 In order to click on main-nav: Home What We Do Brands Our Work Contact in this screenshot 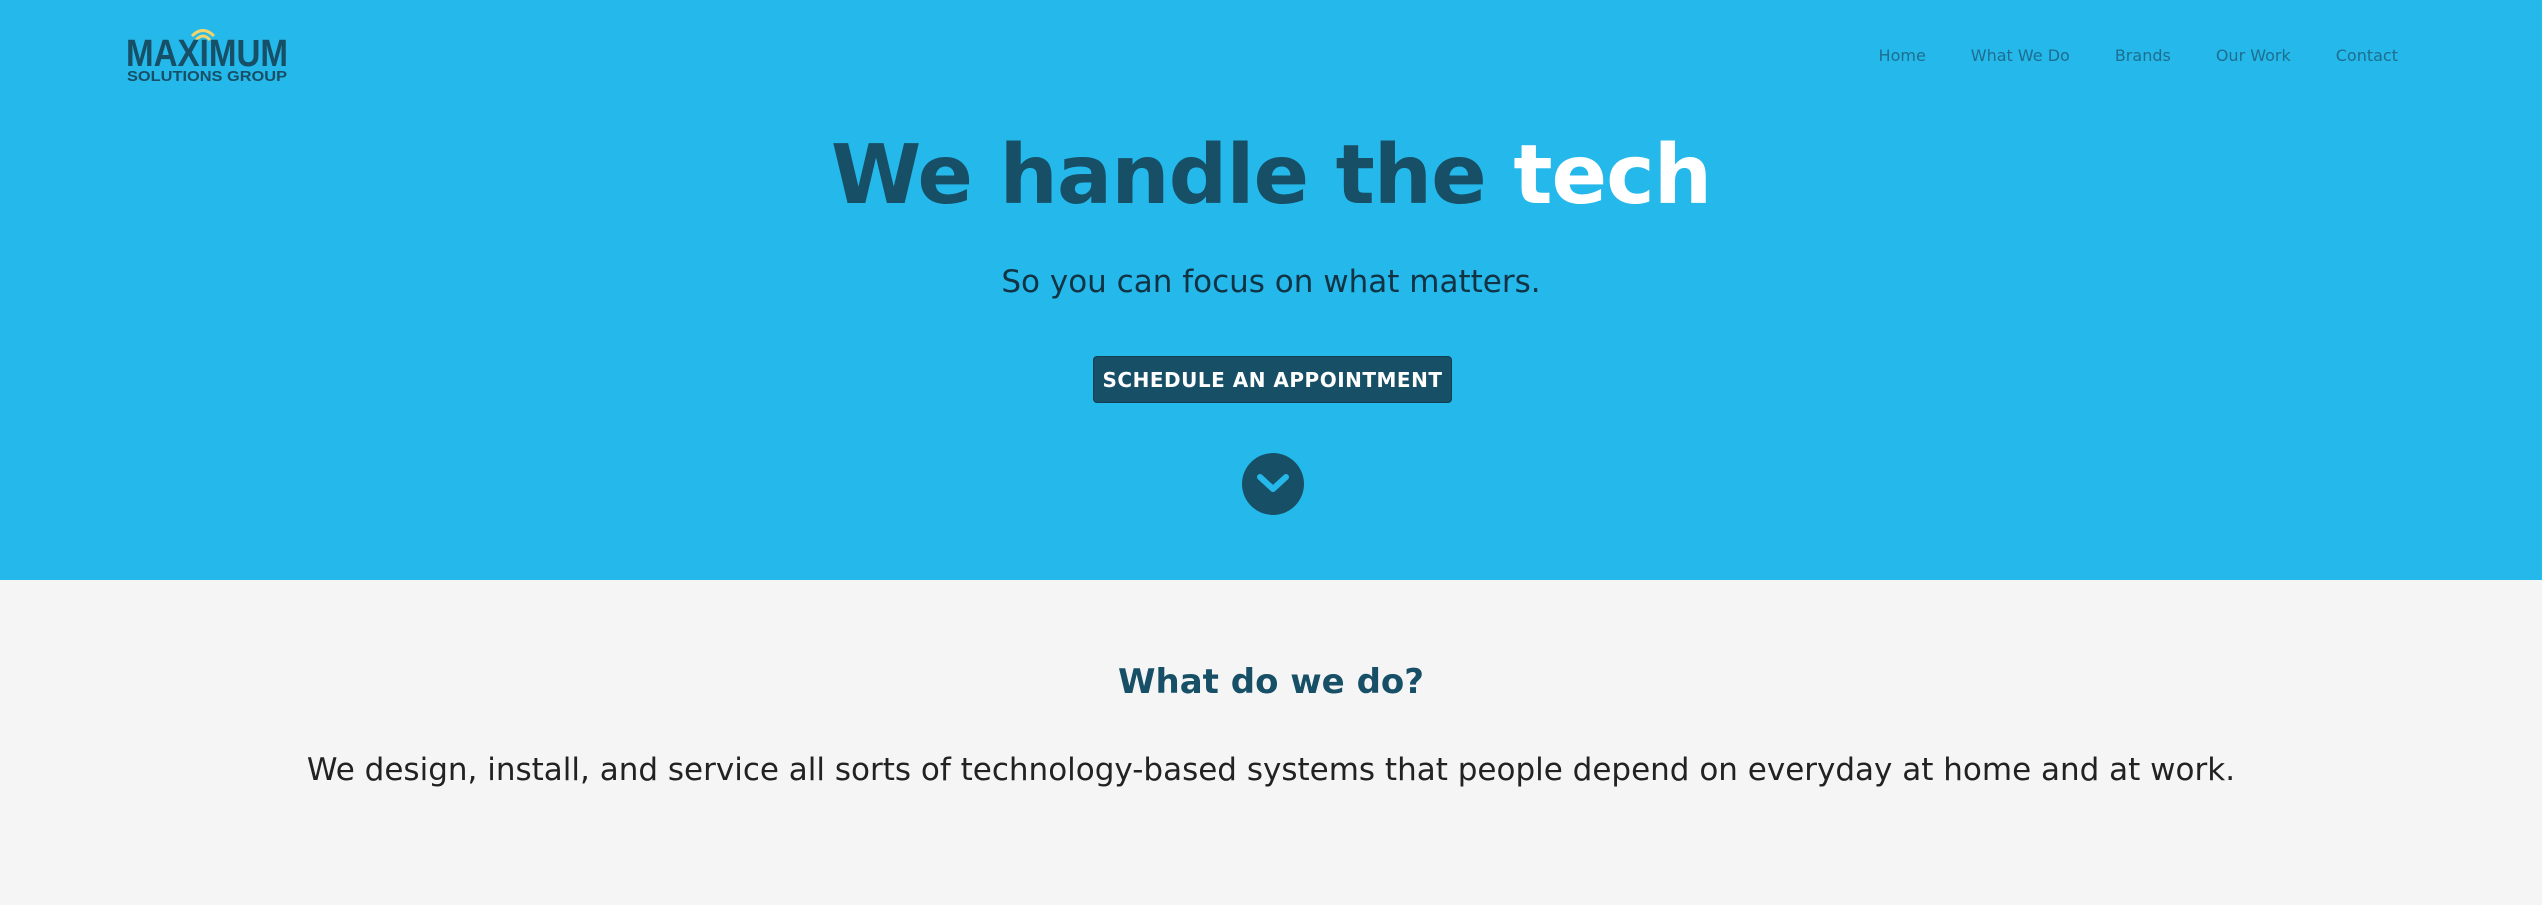, I will do `click(2116, 56)`.